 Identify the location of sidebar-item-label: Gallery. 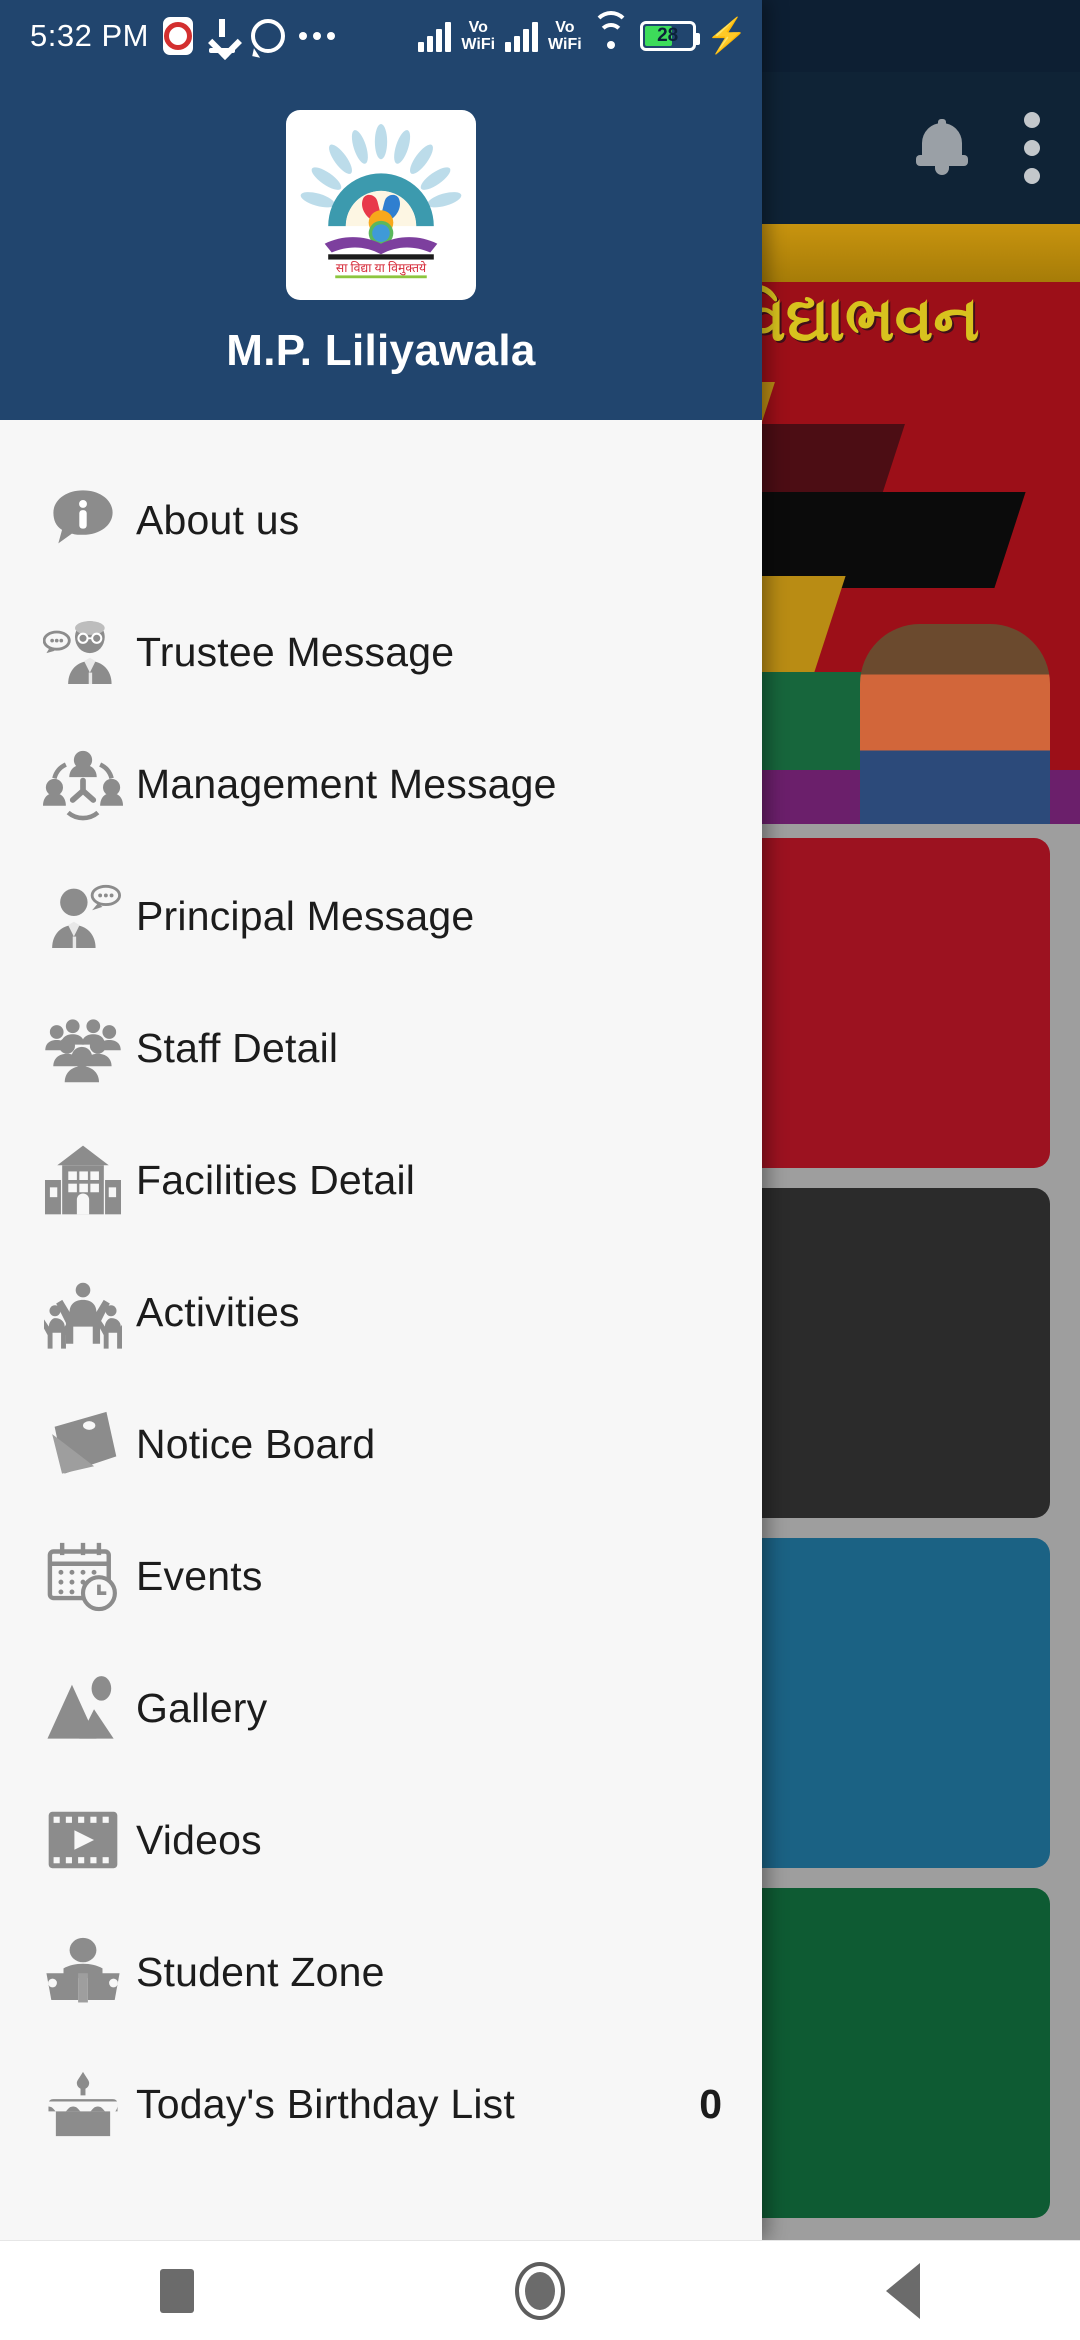
(202, 1707).